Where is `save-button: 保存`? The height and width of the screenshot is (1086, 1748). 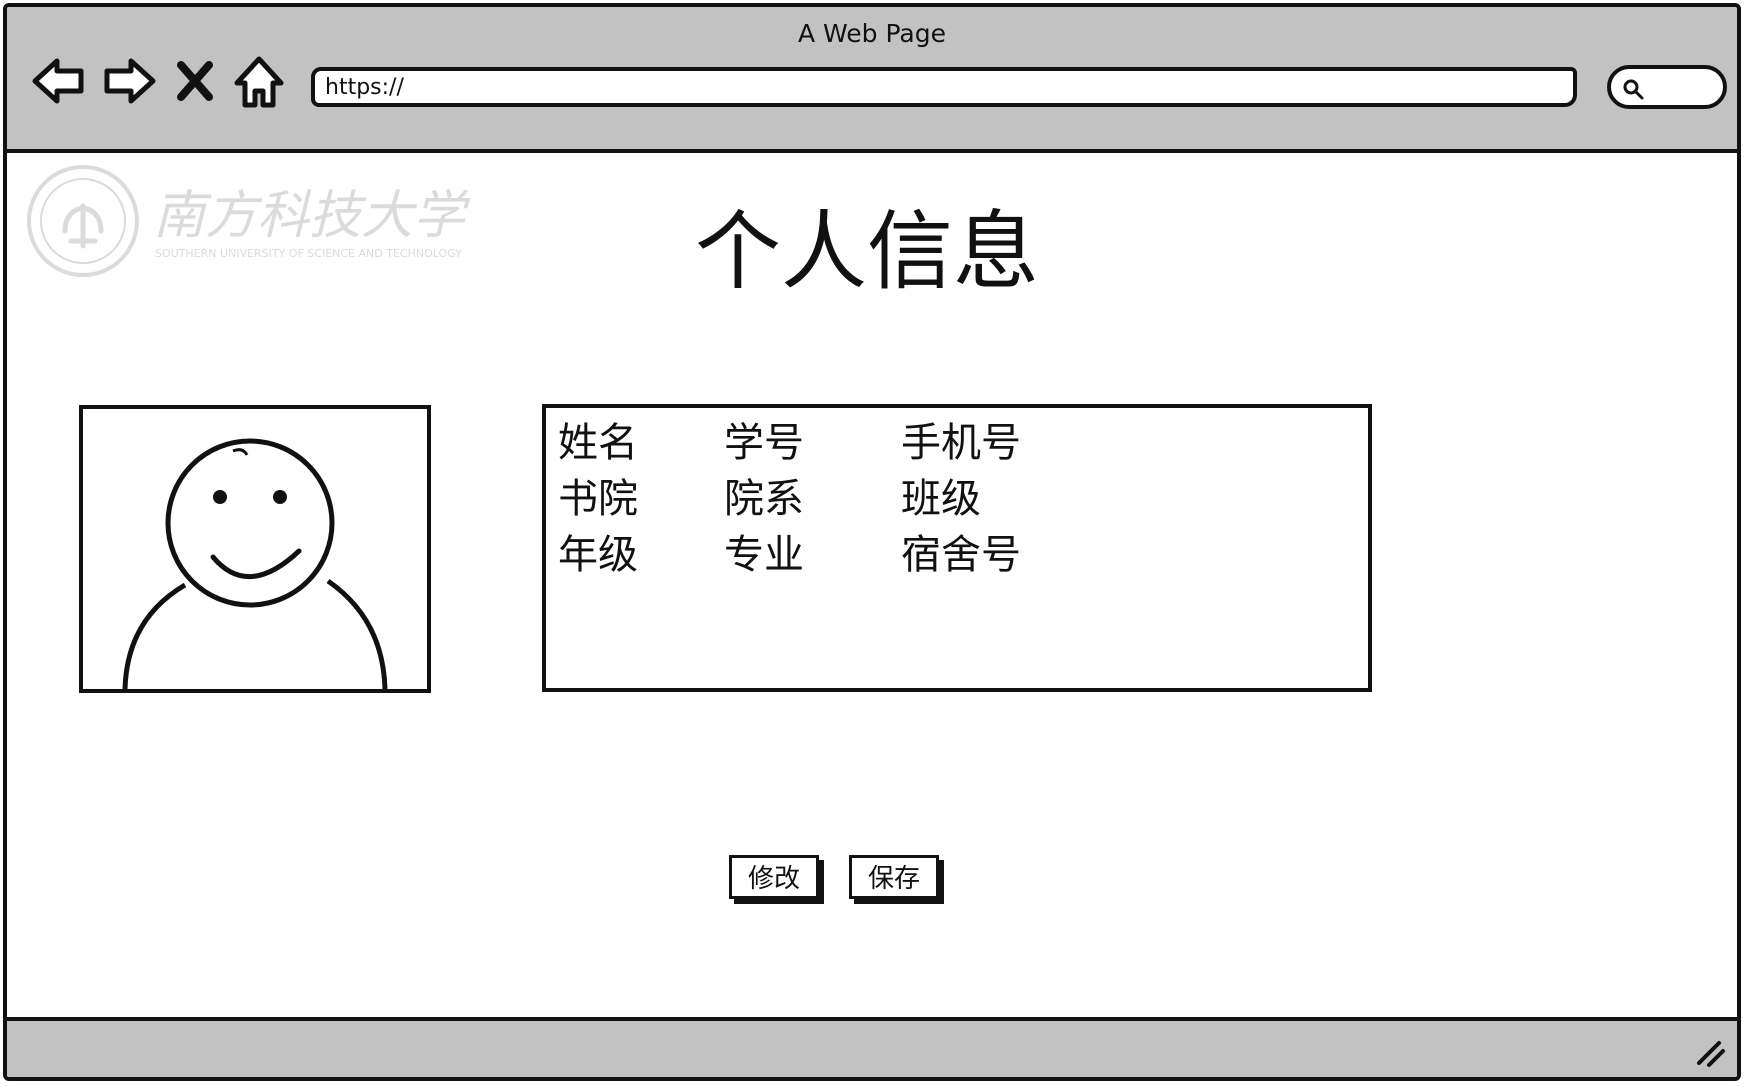 save-button: 保存 is located at coordinates (894, 877).